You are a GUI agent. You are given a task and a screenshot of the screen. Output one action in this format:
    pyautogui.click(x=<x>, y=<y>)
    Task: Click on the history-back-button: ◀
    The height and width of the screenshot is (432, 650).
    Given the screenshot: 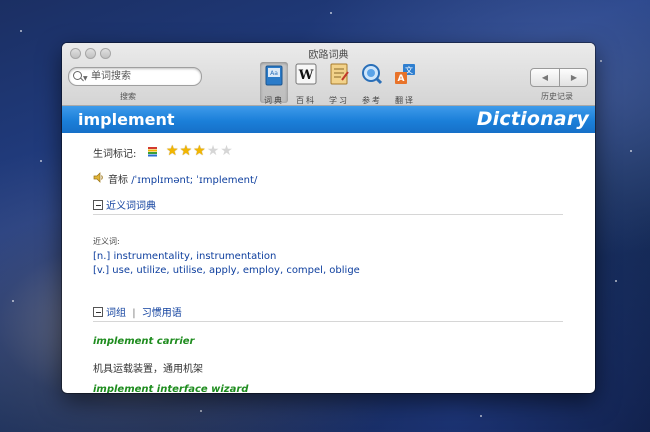 What is the action you would take?
    pyautogui.click(x=545, y=77)
    